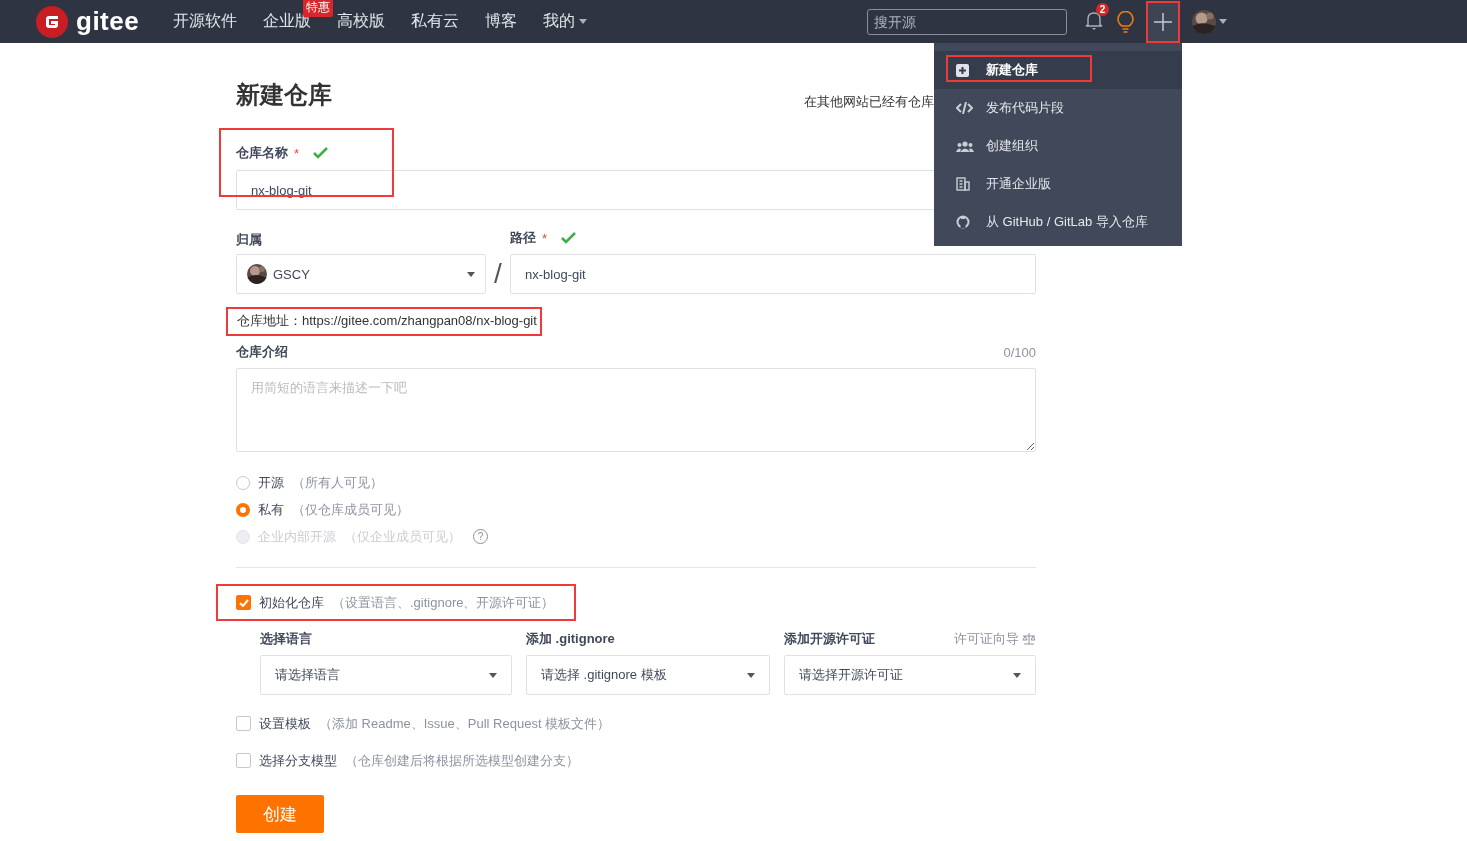  I want to click on path-field: nx-blog-git, so click(773, 274).